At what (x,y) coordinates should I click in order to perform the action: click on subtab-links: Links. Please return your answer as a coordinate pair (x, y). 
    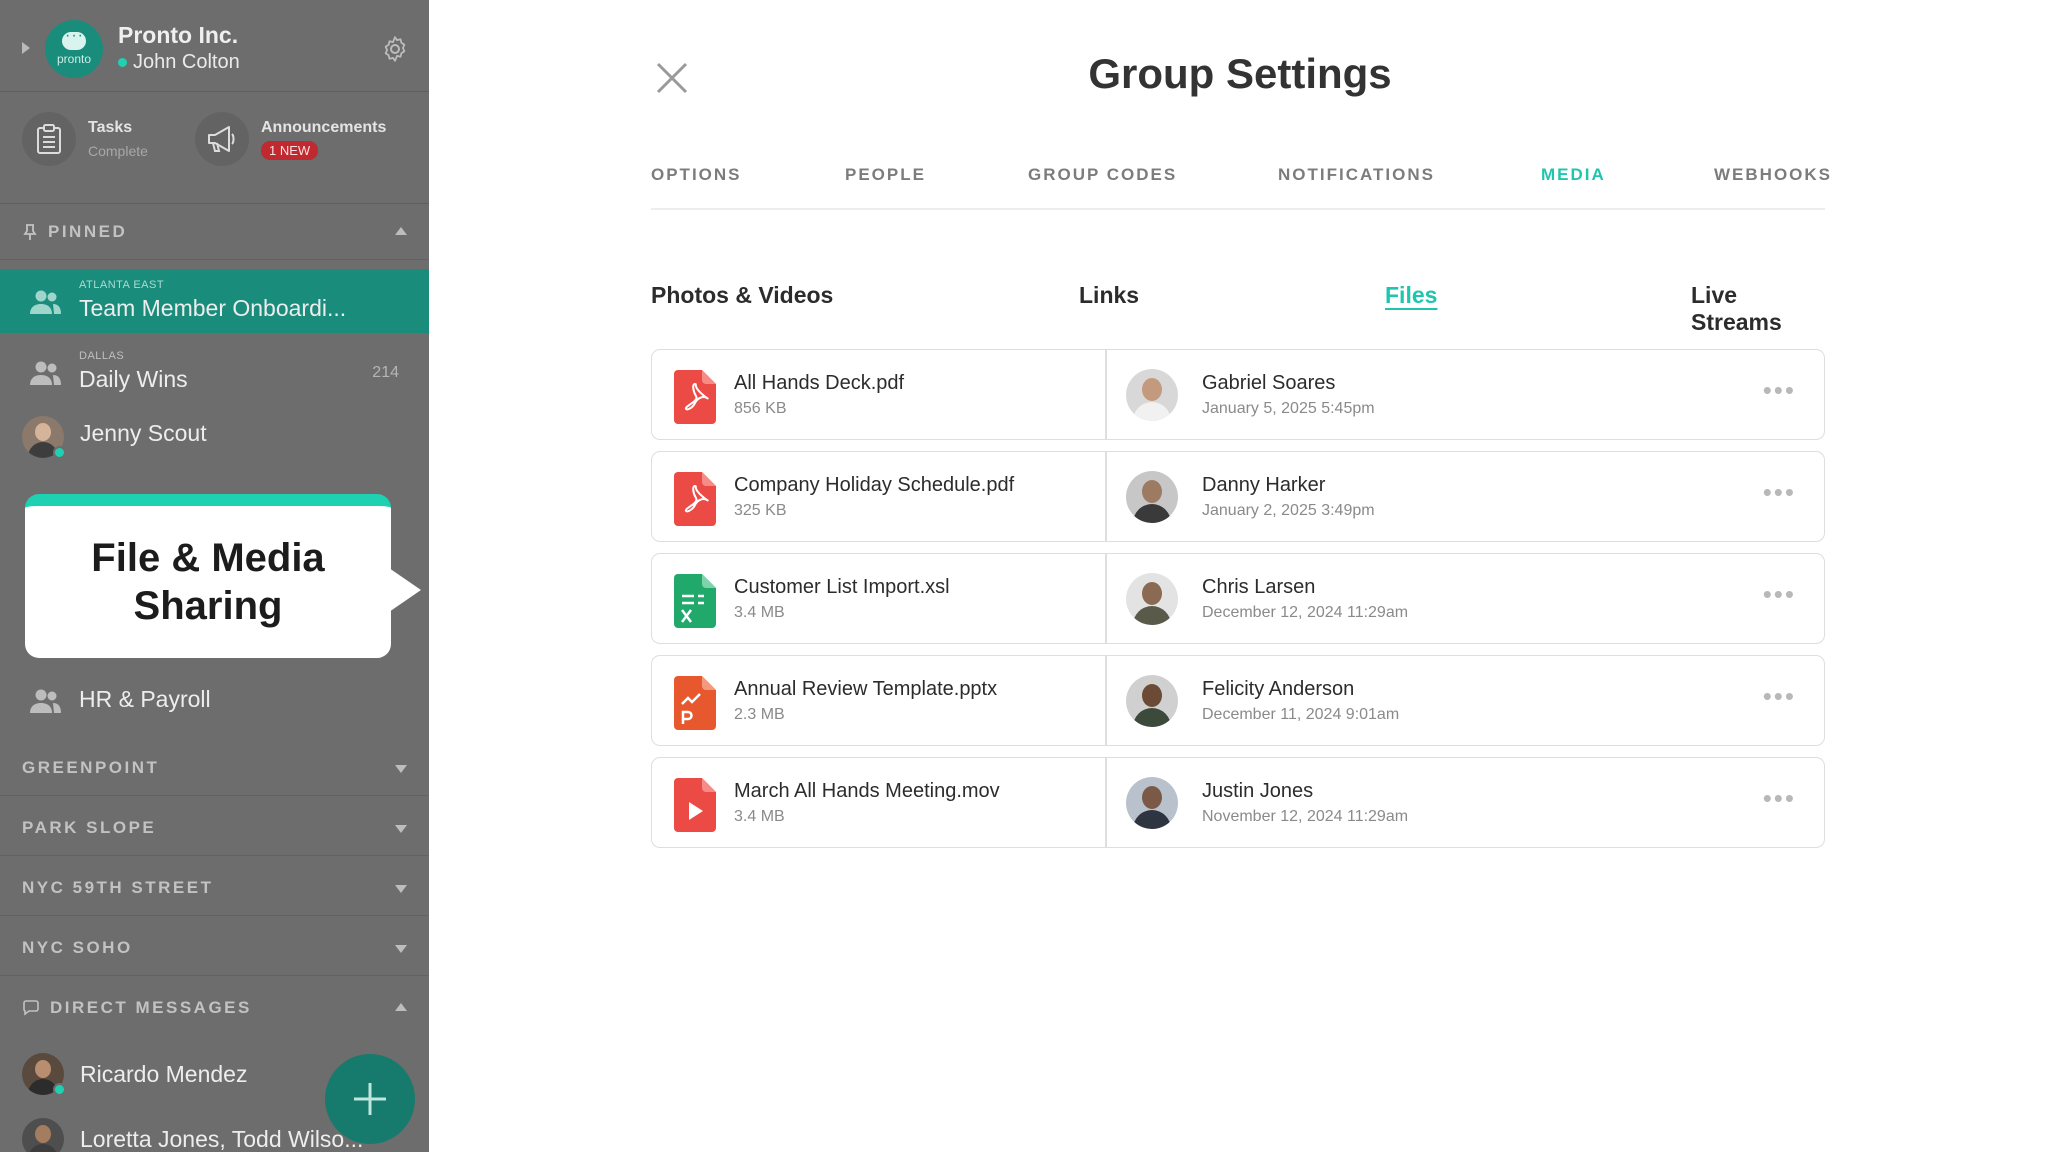
    Looking at the image, I should click on (1109, 295).